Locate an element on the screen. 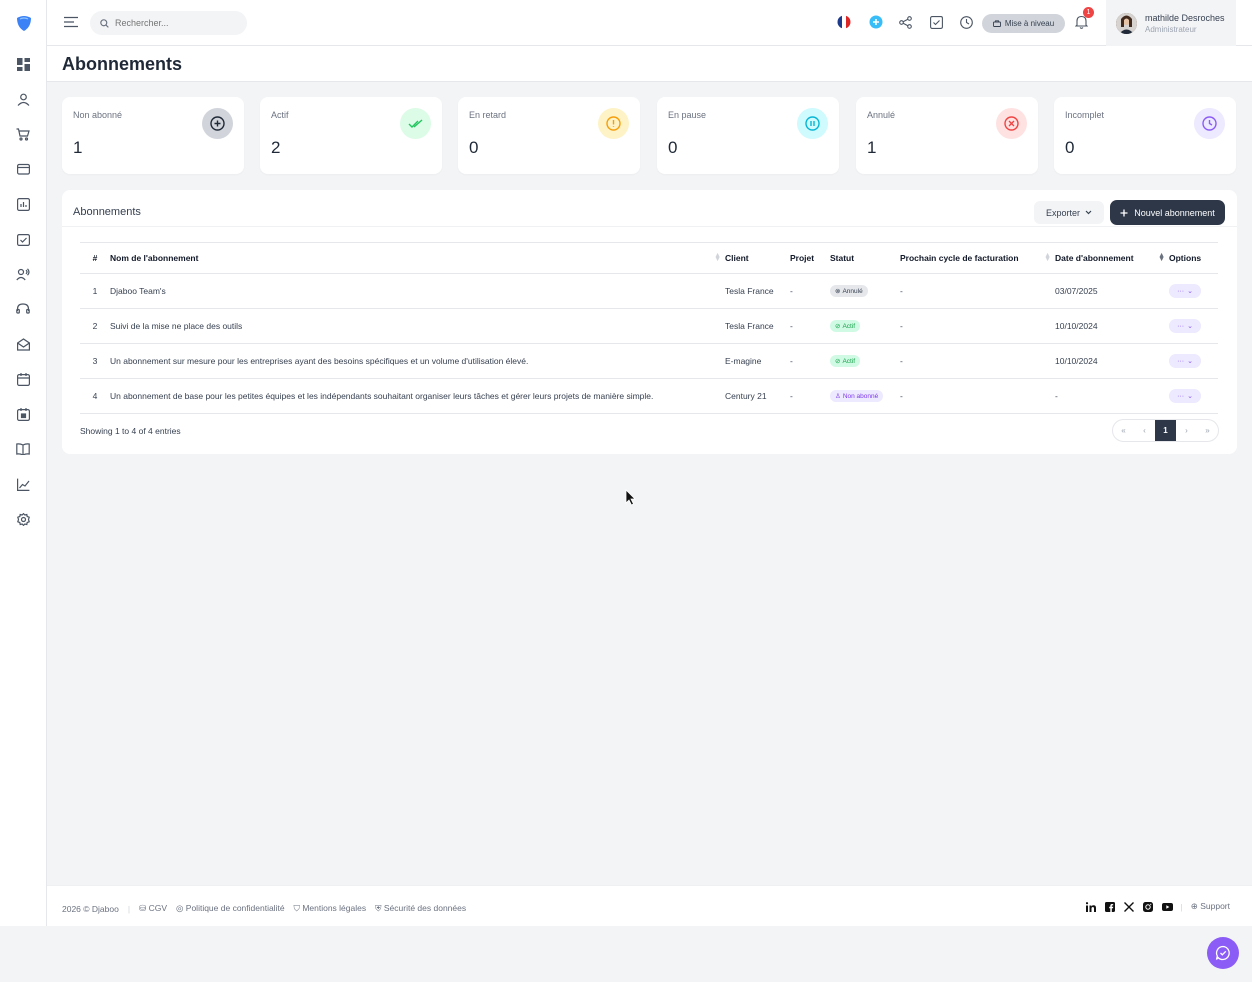  cart-icon is located at coordinates (23, 134).